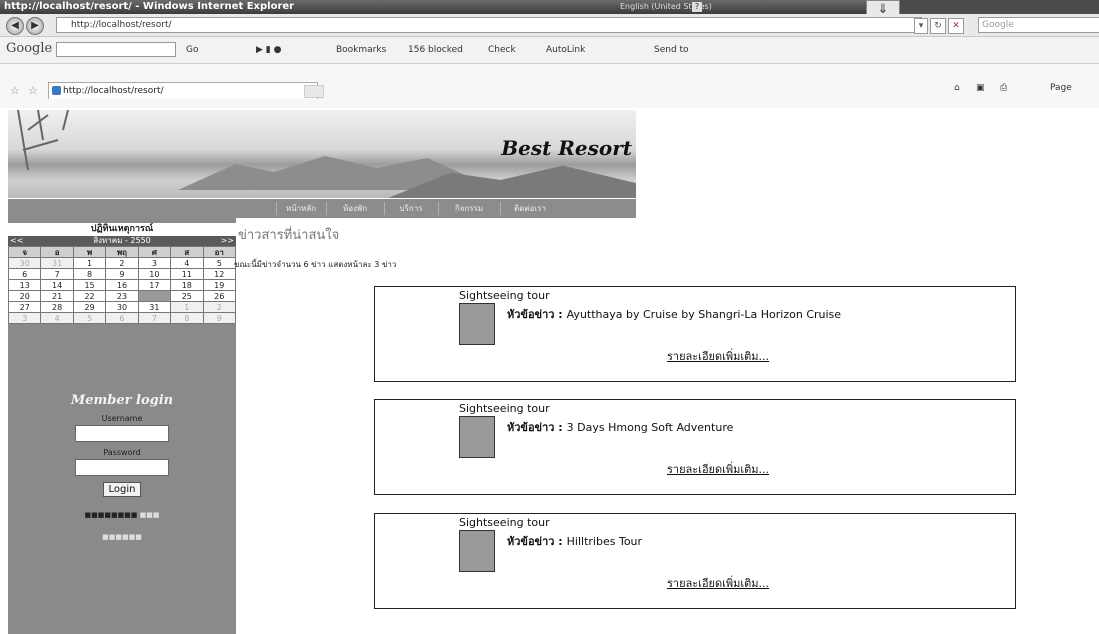  Describe the element at coordinates (956, 26) in the screenshot. I see `stop-icon: ✕` at that location.